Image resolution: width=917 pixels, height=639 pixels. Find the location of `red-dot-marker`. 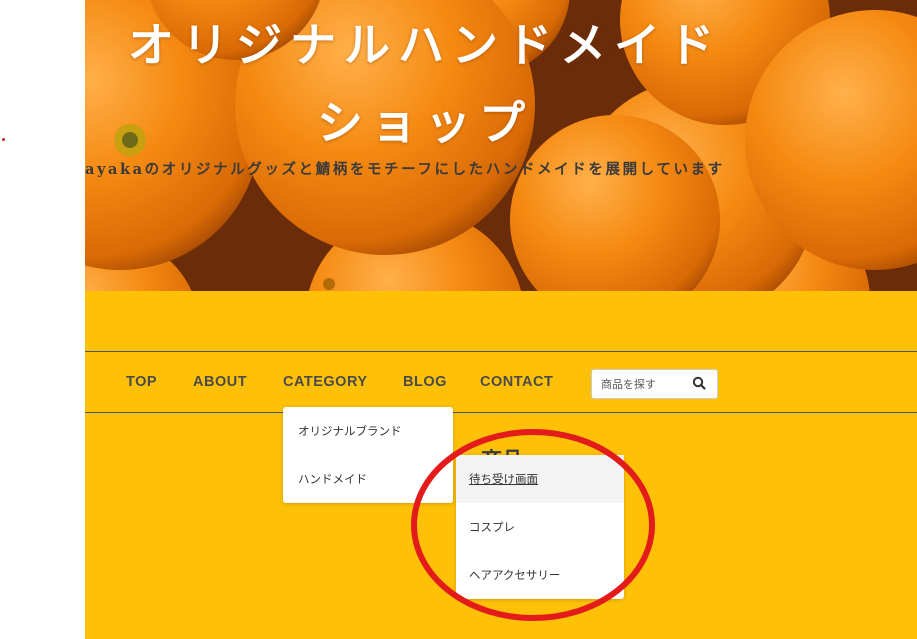

red-dot-marker is located at coordinates (3, 139).